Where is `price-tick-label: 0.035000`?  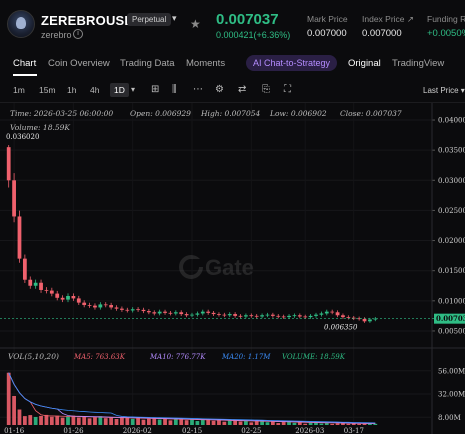
price-tick-label: 0.035000 is located at coordinates (451, 151).